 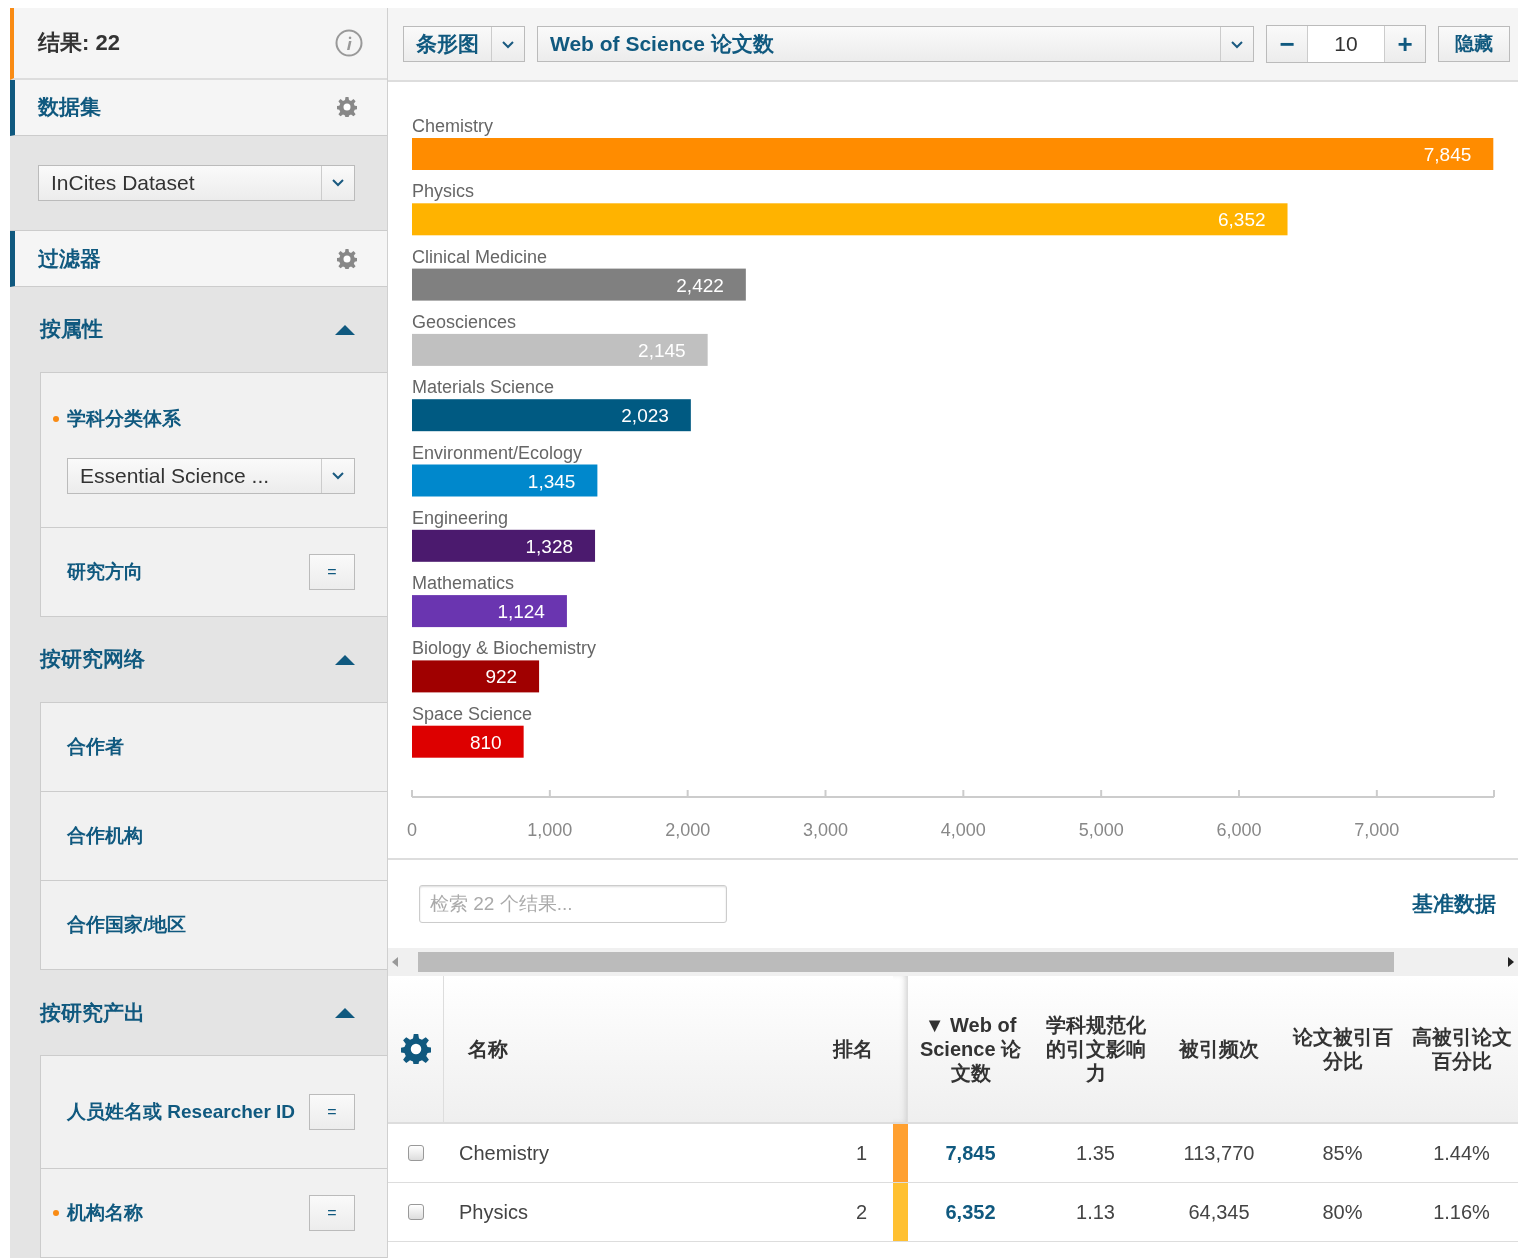 I want to click on count-field: 10, so click(x=1346, y=44).